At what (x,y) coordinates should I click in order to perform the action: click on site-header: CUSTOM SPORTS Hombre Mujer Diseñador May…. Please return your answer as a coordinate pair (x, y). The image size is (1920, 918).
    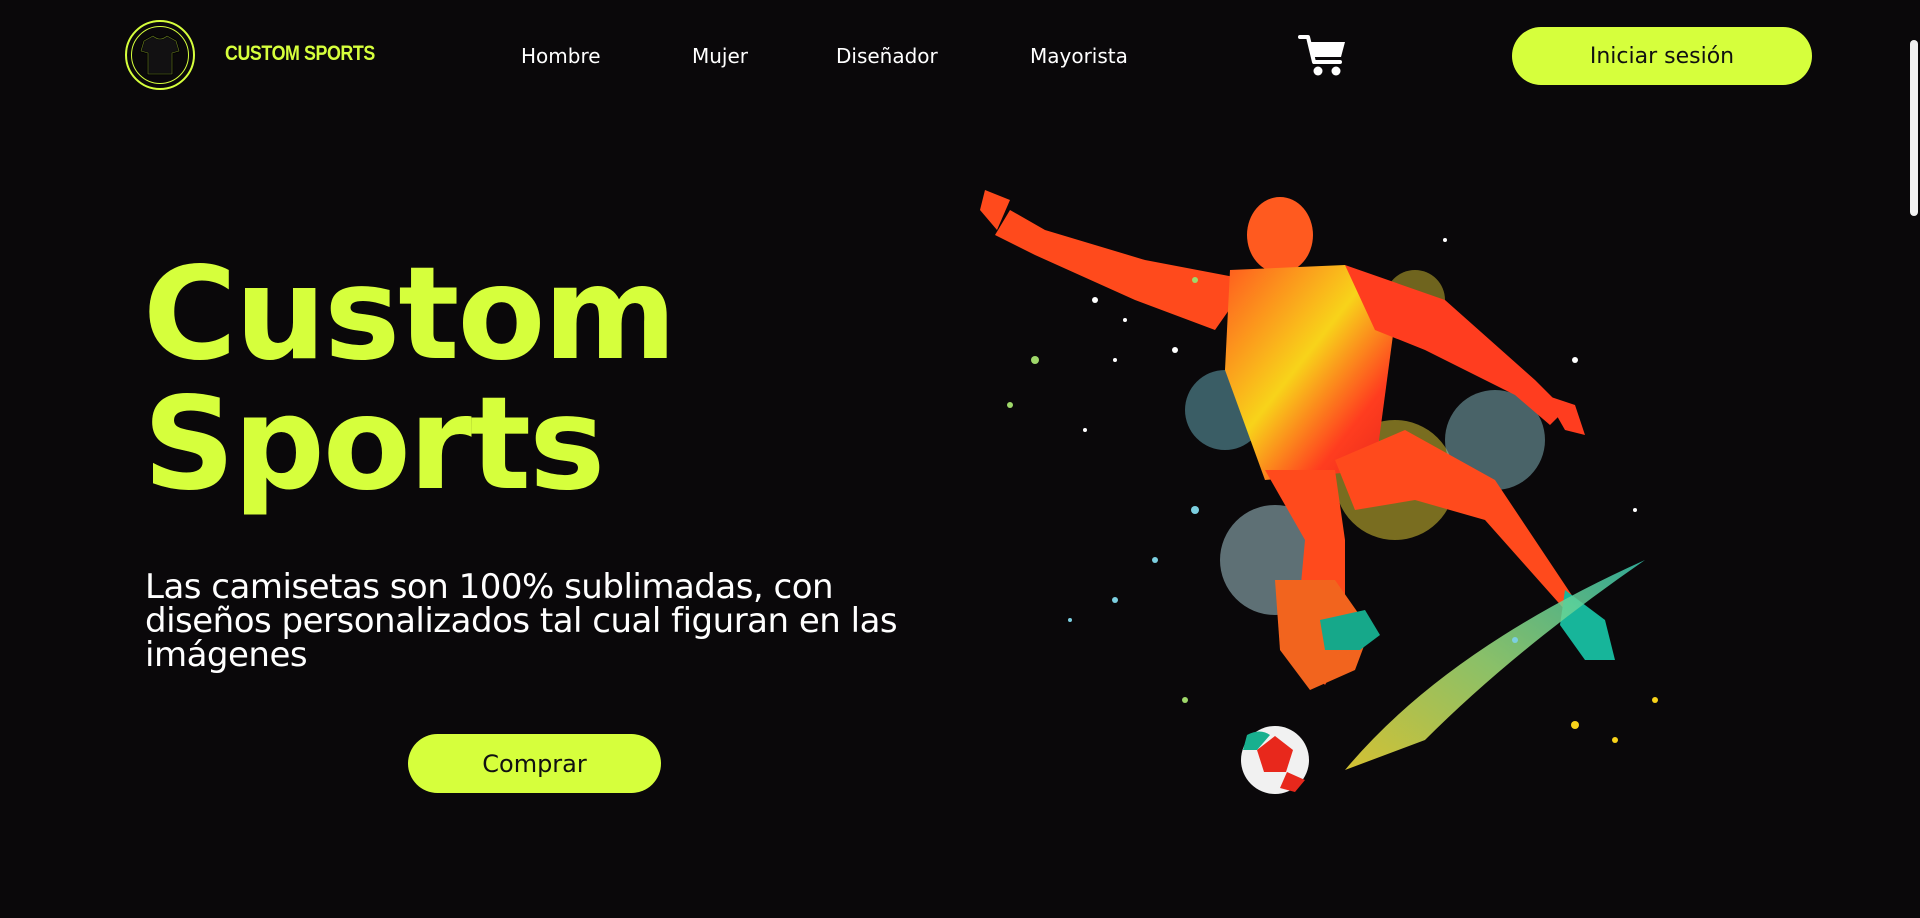
    Looking at the image, I should click on (960, 56).